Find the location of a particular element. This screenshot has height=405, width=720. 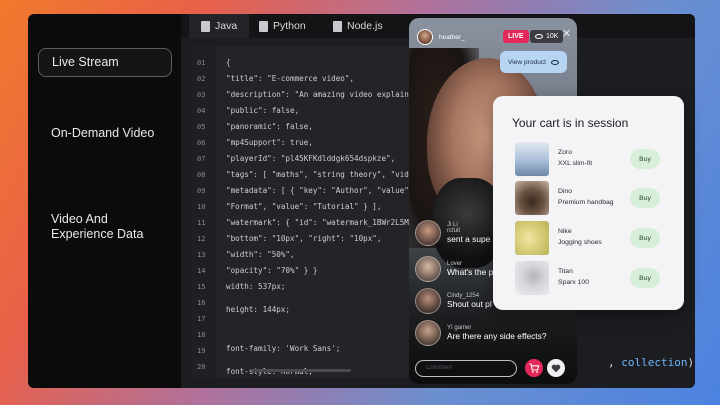

code-tail: , collection) is located at coordinates (651, 362).